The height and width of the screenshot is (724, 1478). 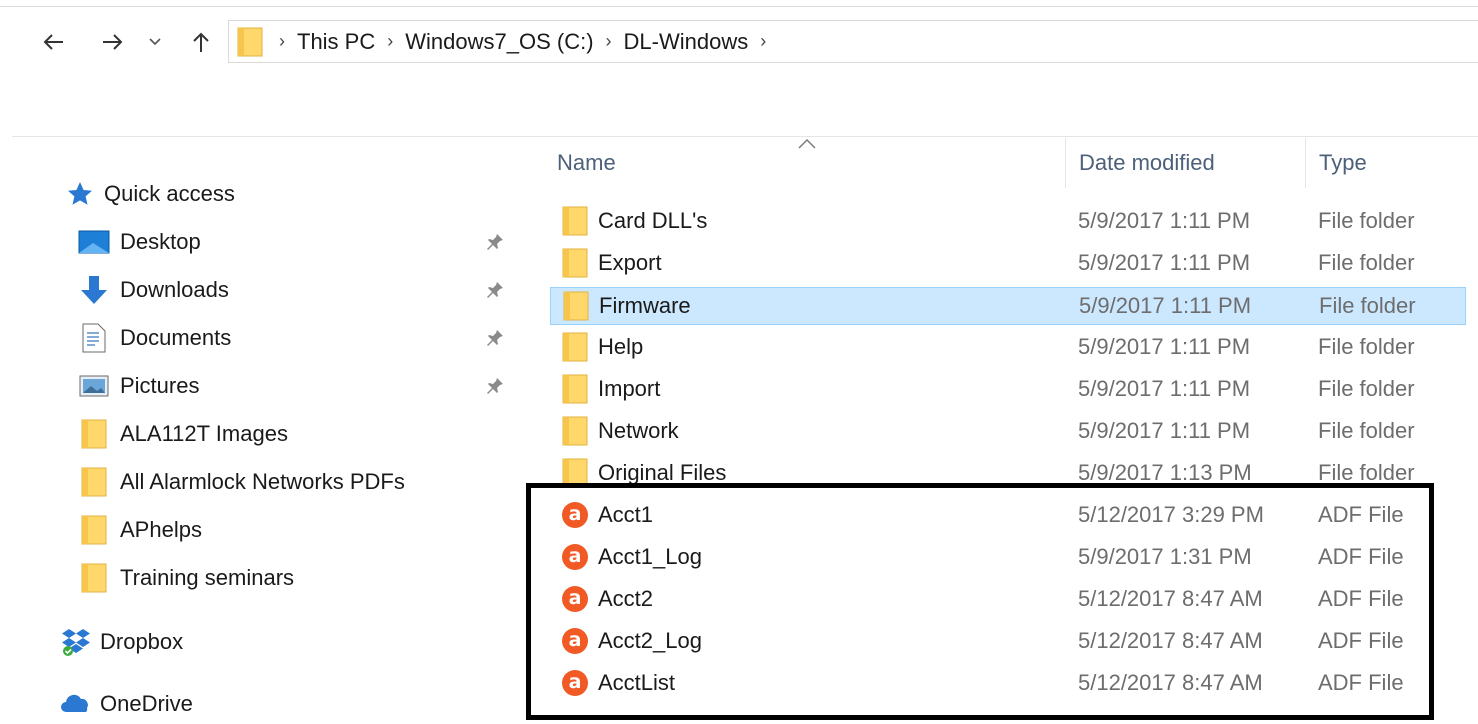 I want to click on top-rule, so click(x=739, y=6).